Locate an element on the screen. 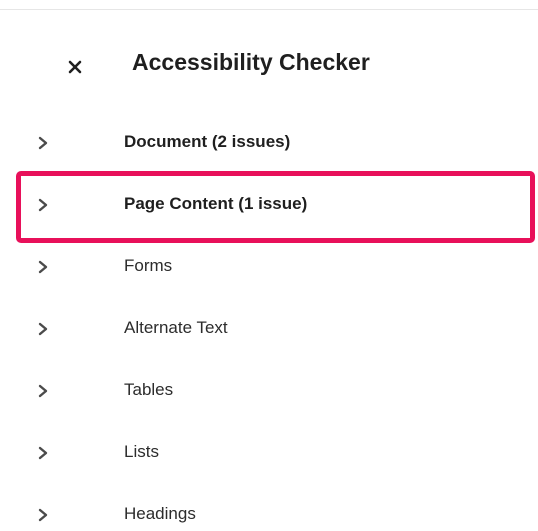 The image size is (538, 531). category-item-headings: Headings is located at coordinates (269, 507).